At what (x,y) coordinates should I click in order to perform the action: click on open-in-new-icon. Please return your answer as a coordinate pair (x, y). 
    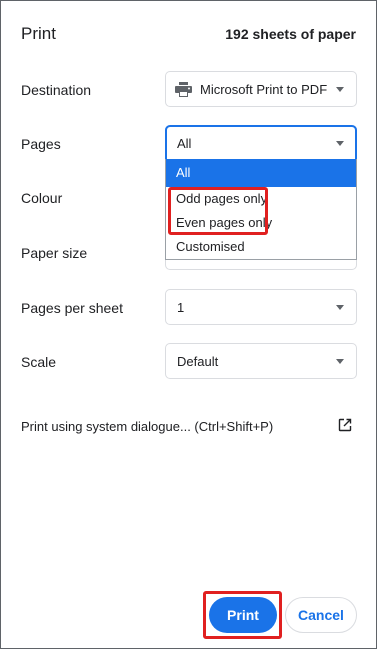
    Looking at the image, I should click on (345, 425).